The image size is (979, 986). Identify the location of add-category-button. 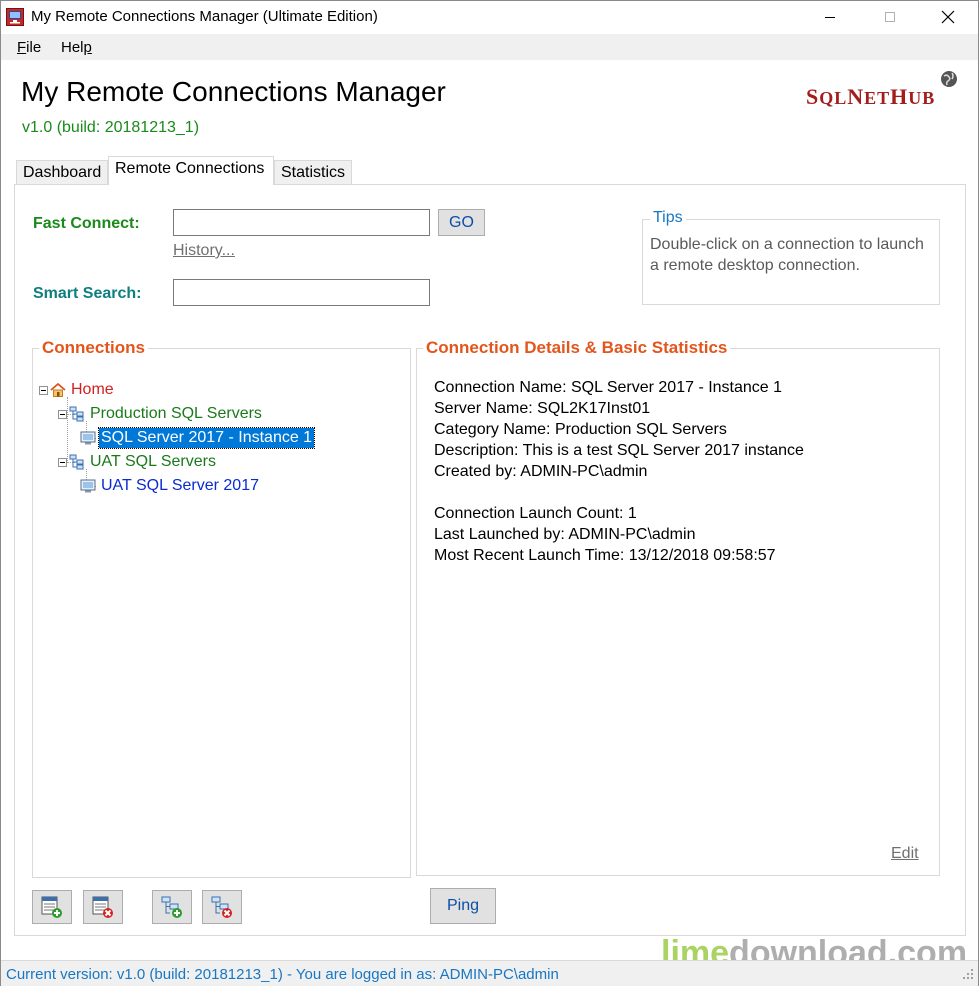
(172, 907).